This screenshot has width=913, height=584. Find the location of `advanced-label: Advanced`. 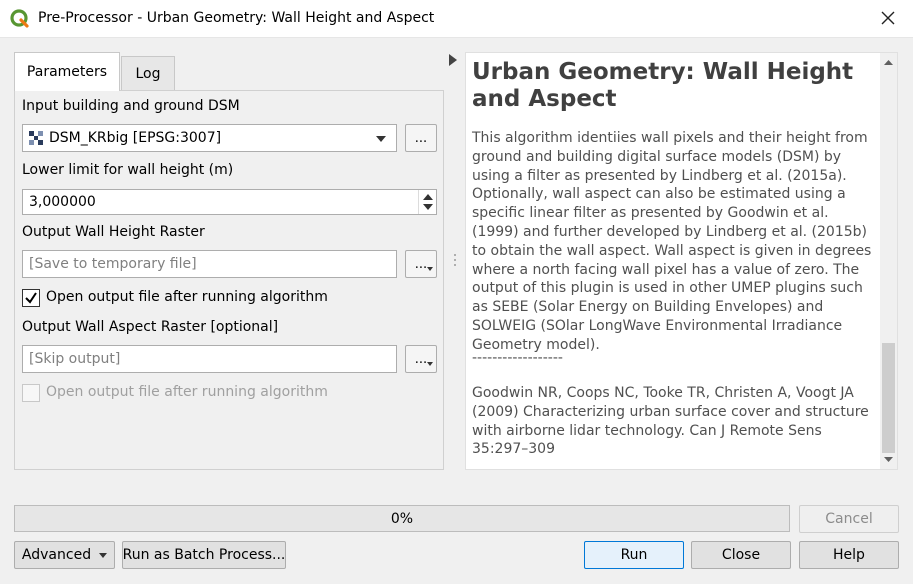

advanced-label: Advanced is located at coordinates (56, 555).